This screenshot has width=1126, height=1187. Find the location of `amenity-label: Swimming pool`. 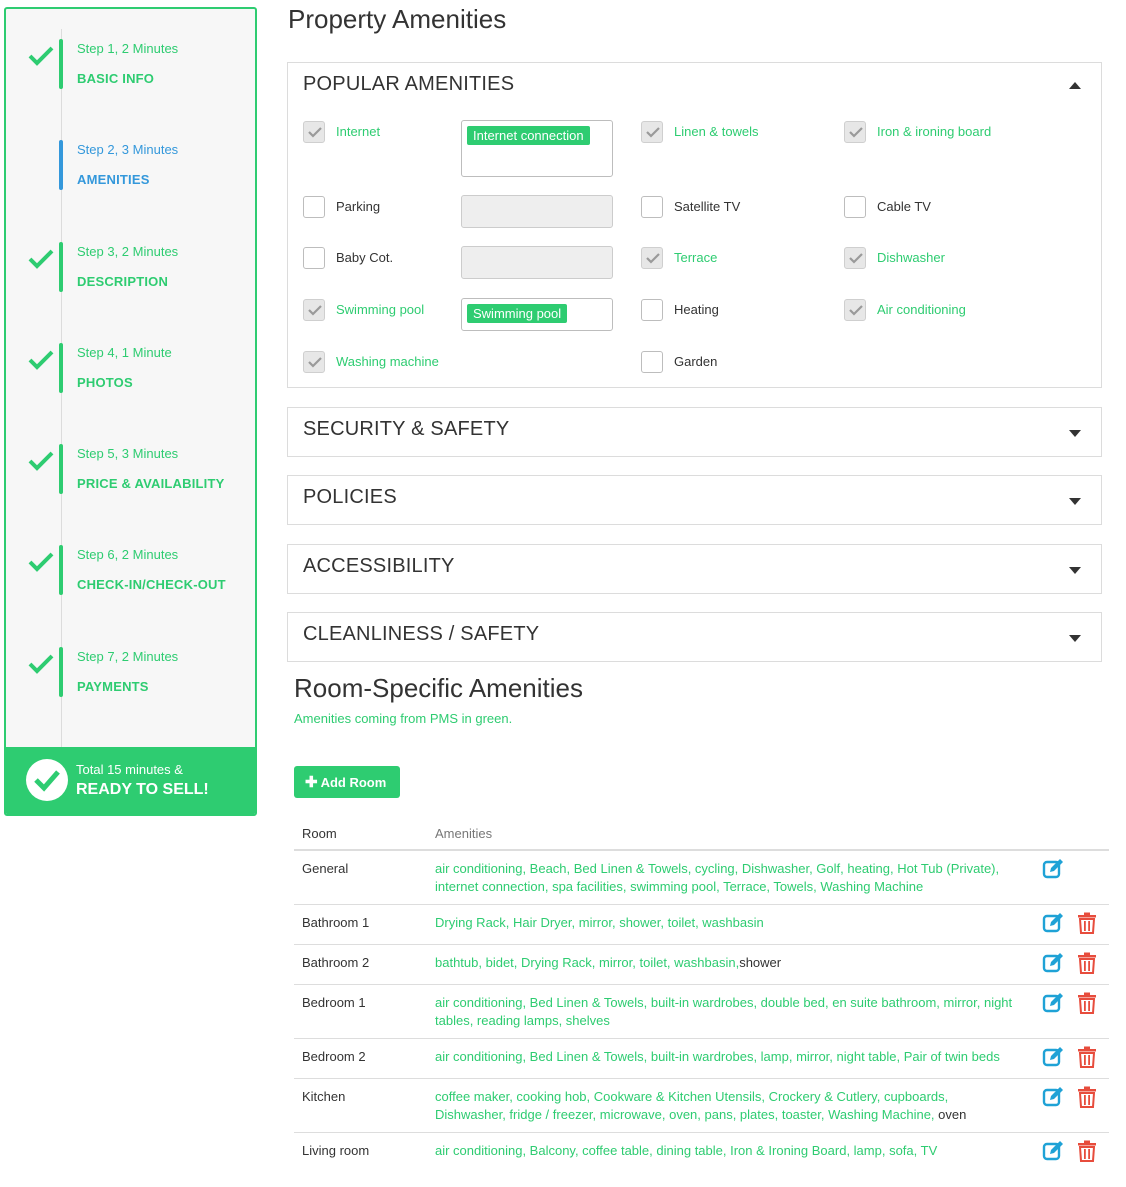

amenity-label: Swimming pool is located at coordinates (380, 309).